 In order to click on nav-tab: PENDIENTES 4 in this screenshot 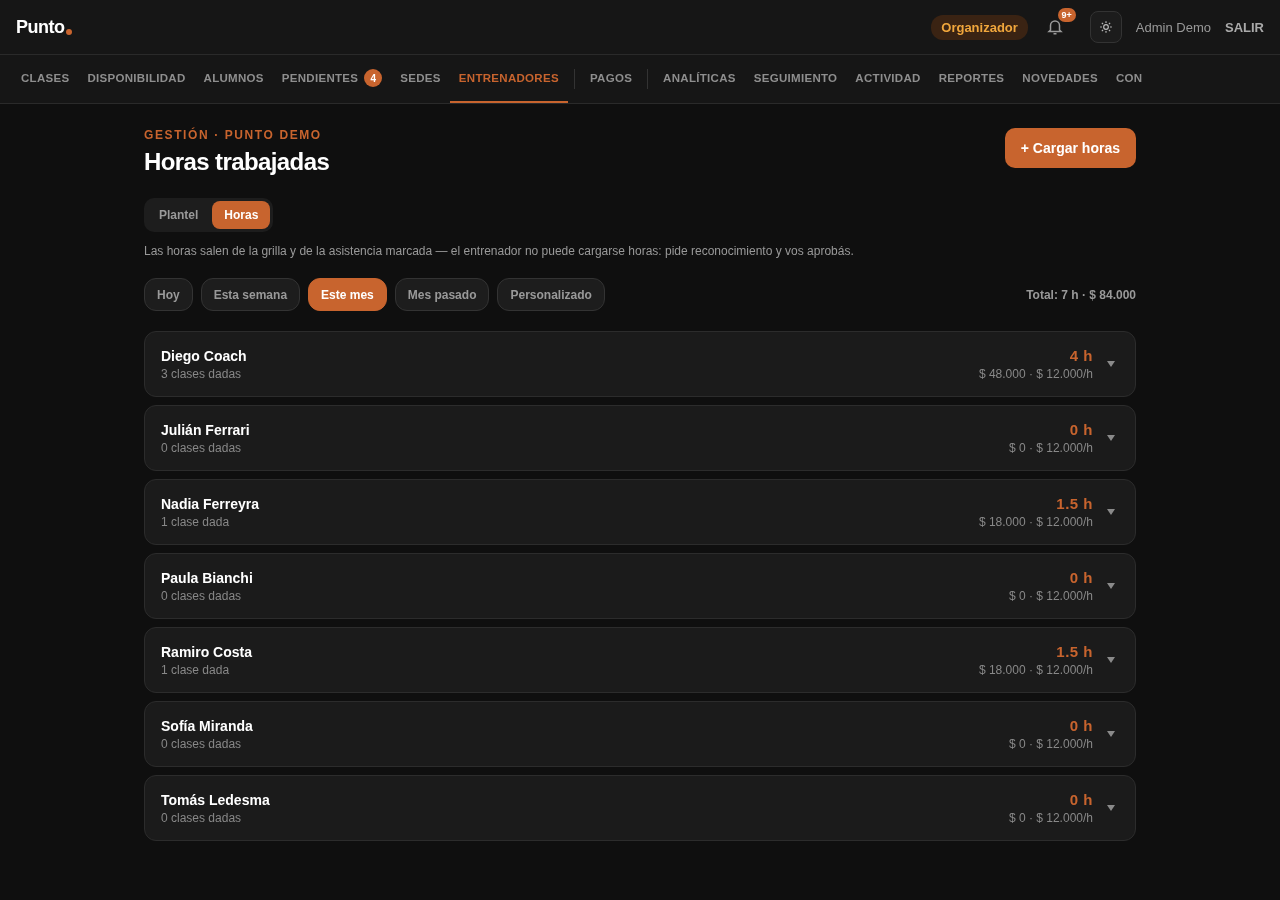, I will do `click(332, 79)`.